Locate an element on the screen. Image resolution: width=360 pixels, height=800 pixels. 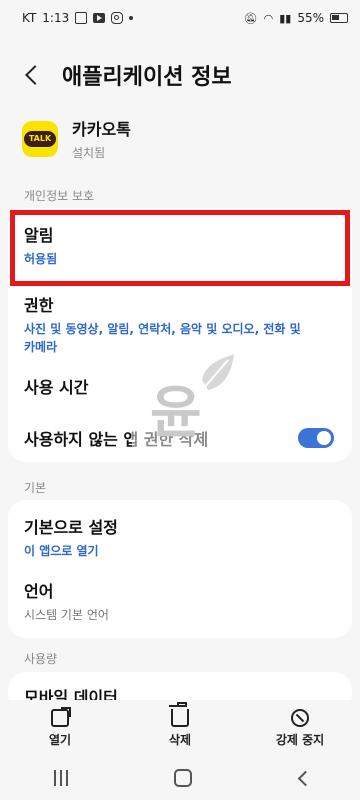
default-app-item: 기본으로 설정 이 앱으로 열기 is located at coordinates (180, 534).